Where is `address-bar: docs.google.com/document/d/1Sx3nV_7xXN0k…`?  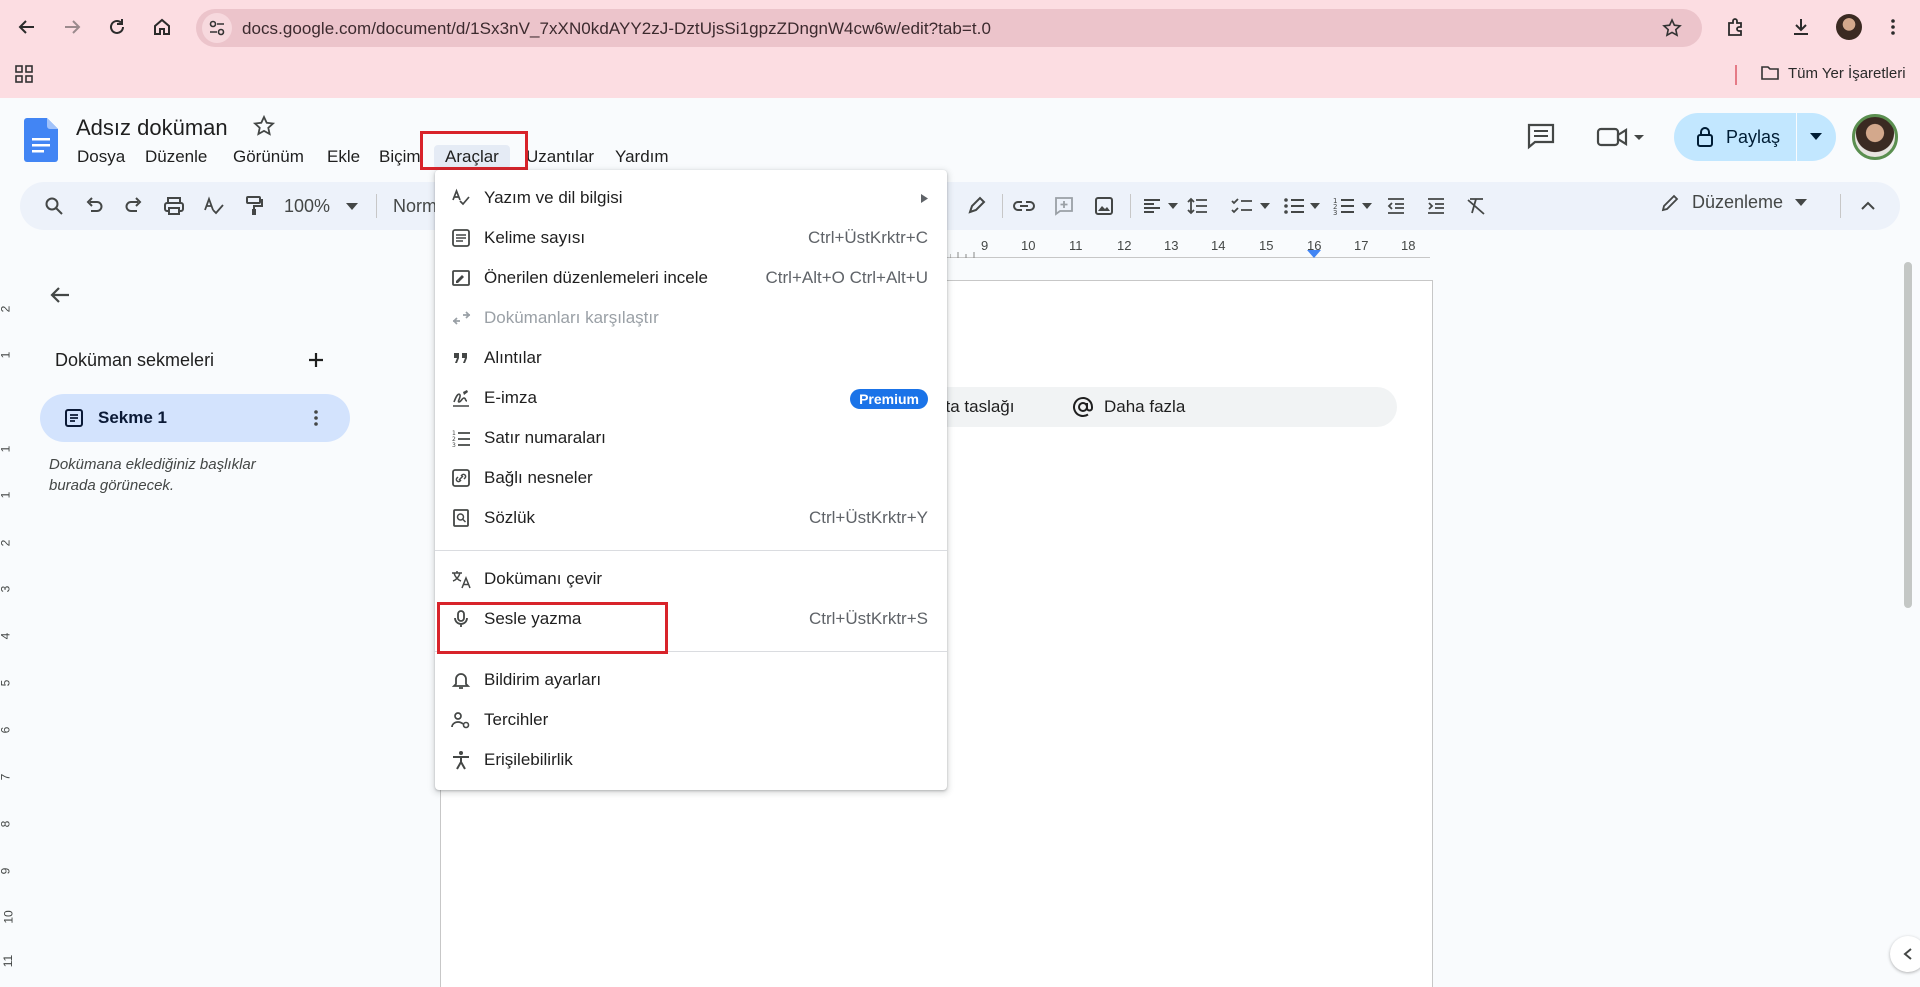 address-bar: docs.google.com/document/d/1Sx3nV_7xXN0k… is located at coordinates (949, 28).